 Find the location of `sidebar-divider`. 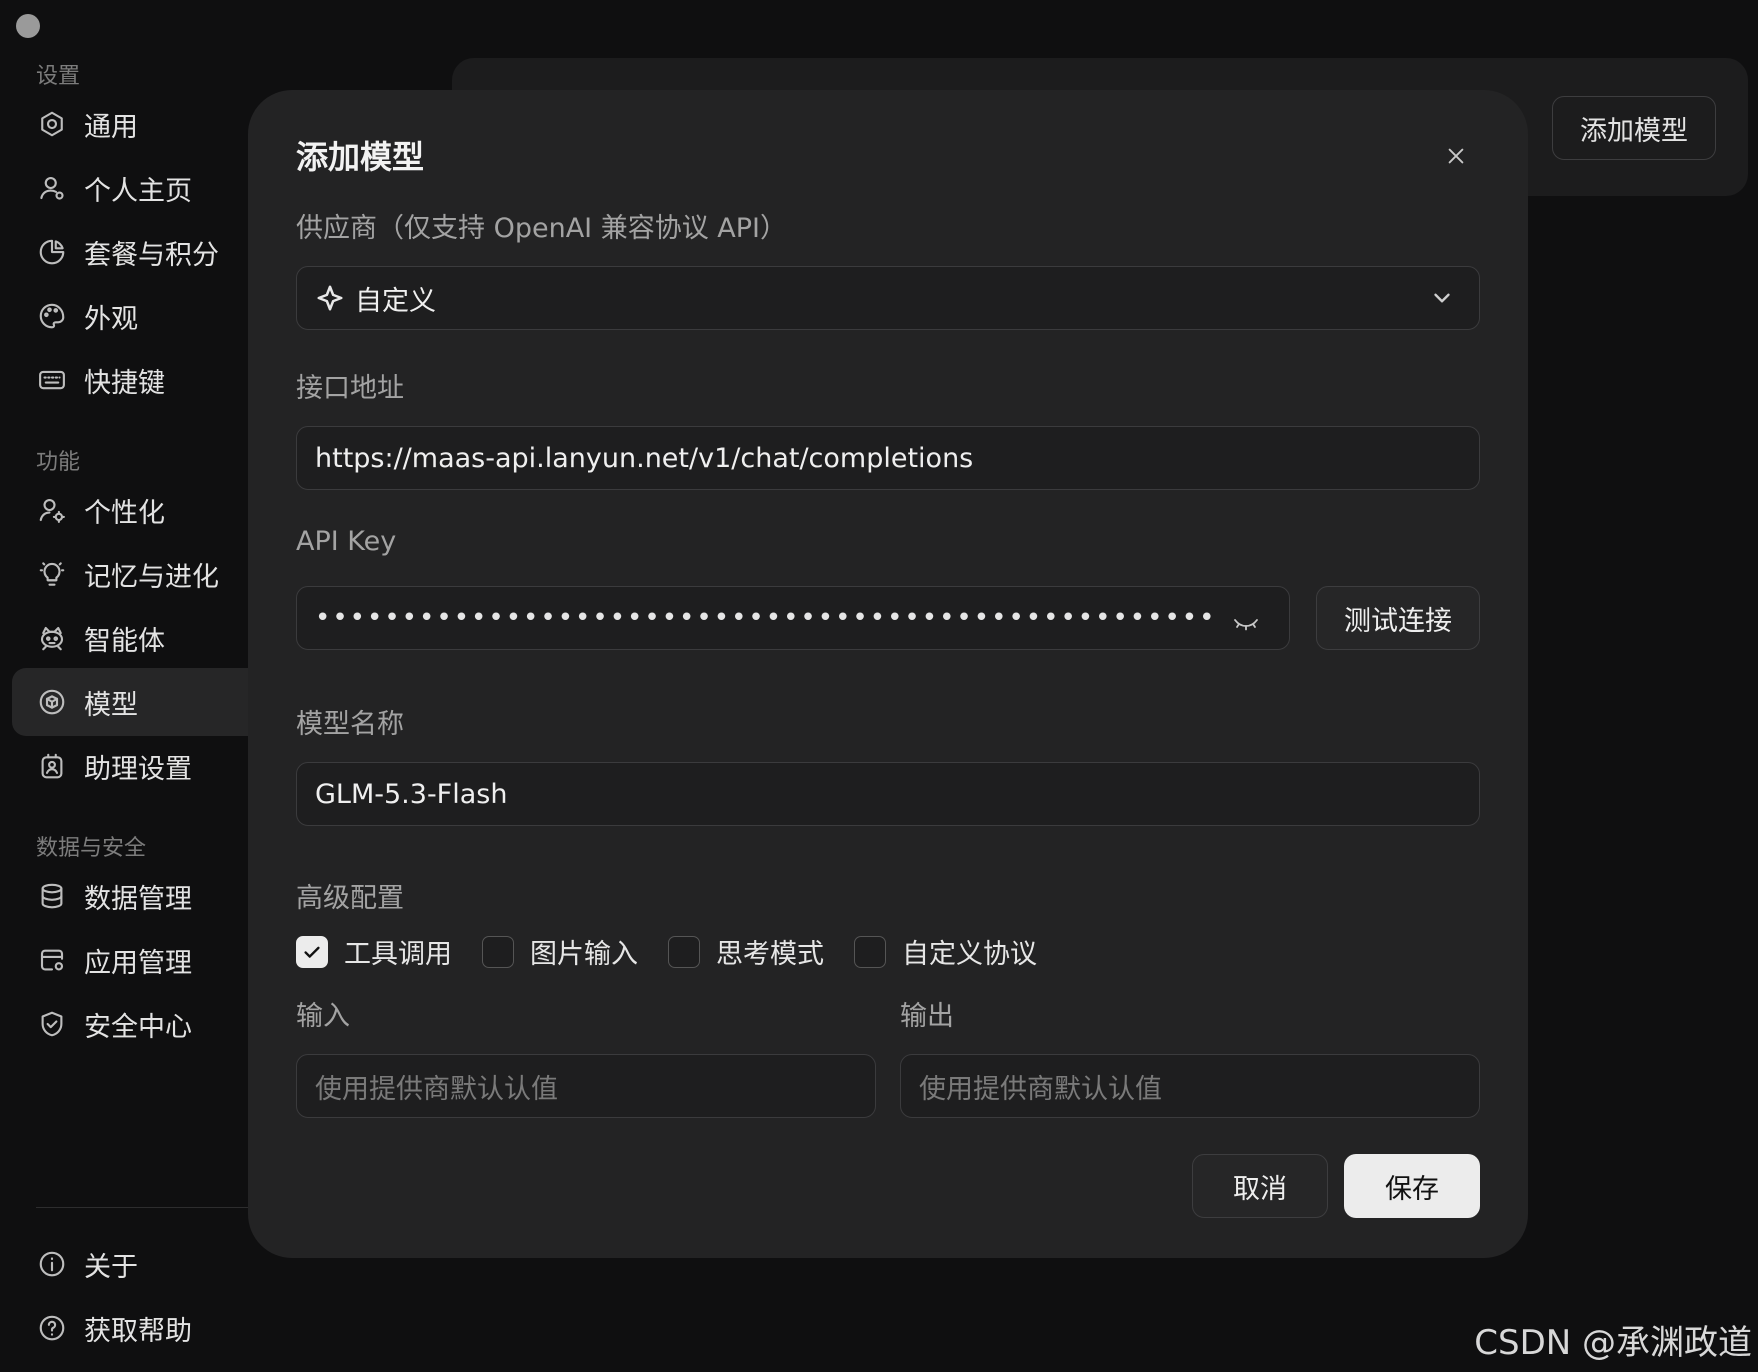

sidebar-divider is located at coordinates (142, 1207).